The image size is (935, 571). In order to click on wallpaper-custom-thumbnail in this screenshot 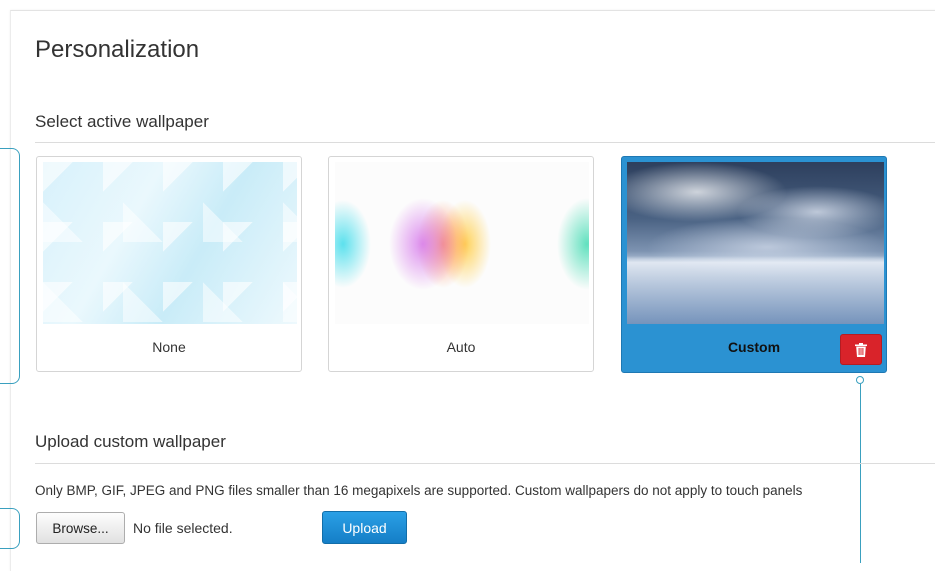, I will do `click(755, 243)`.